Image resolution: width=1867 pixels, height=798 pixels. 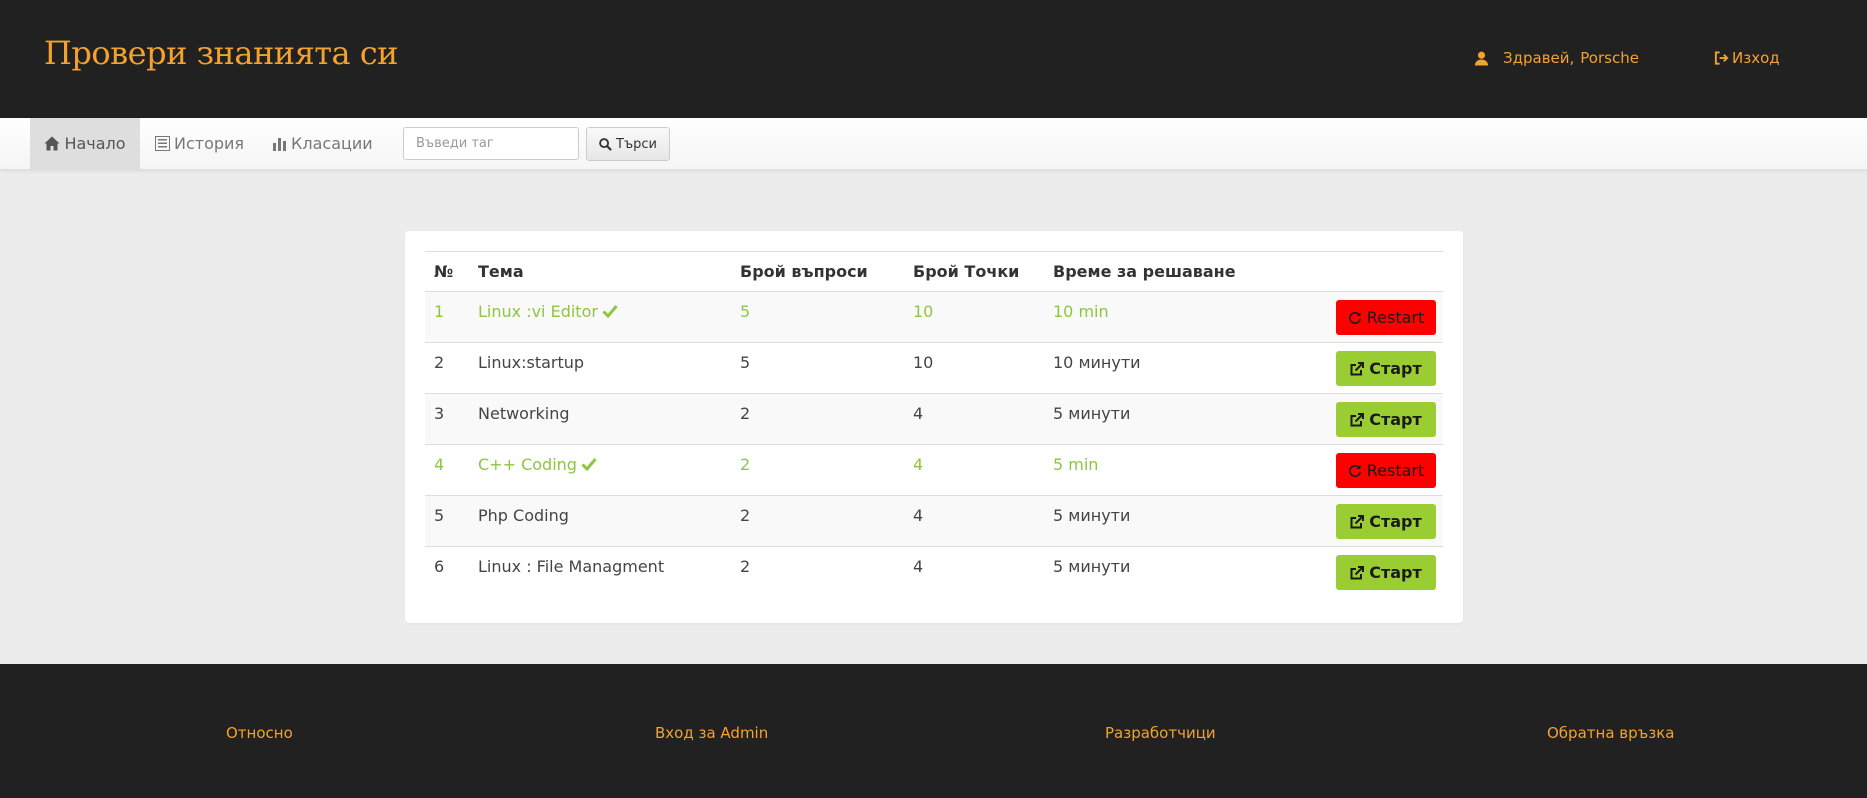 What do you see at coordinates (600, 271) in the screenshot?
I see `header-topic: Тема` at bounding box center [600, 271].